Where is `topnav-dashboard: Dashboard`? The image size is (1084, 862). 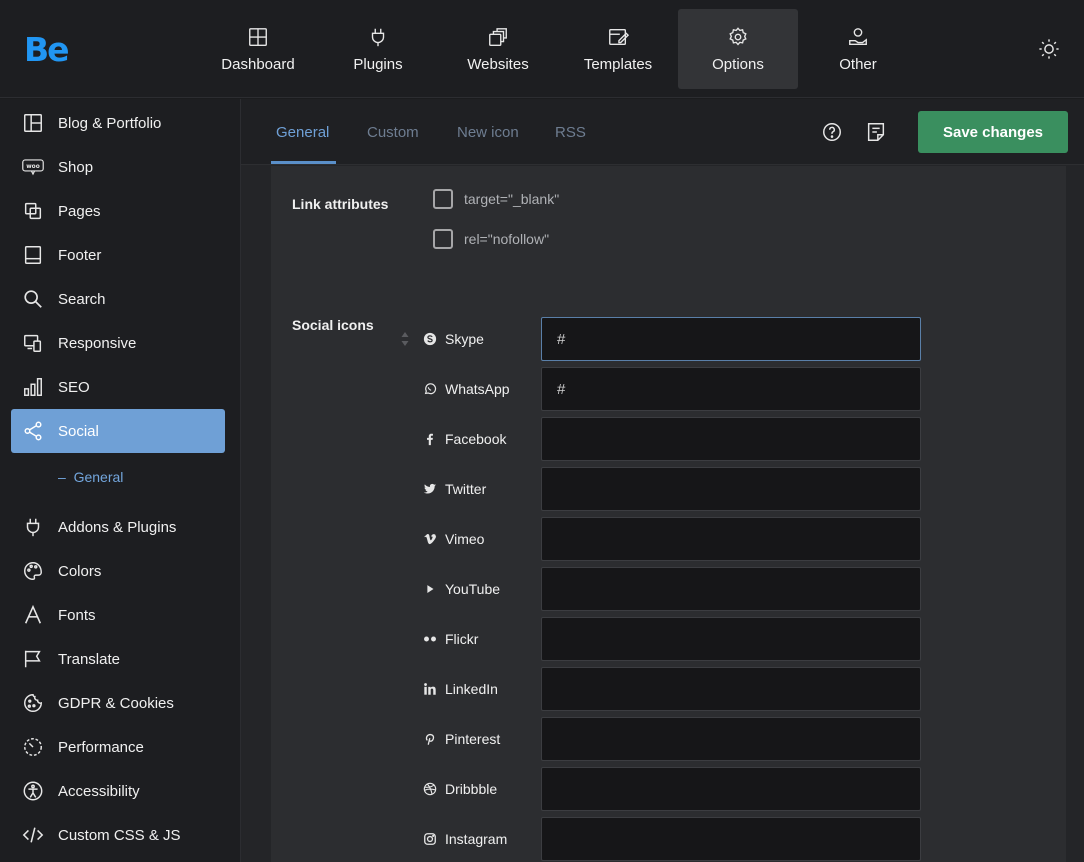 topnav-dashboard: Dashboard is located at coordinates (258, 49).